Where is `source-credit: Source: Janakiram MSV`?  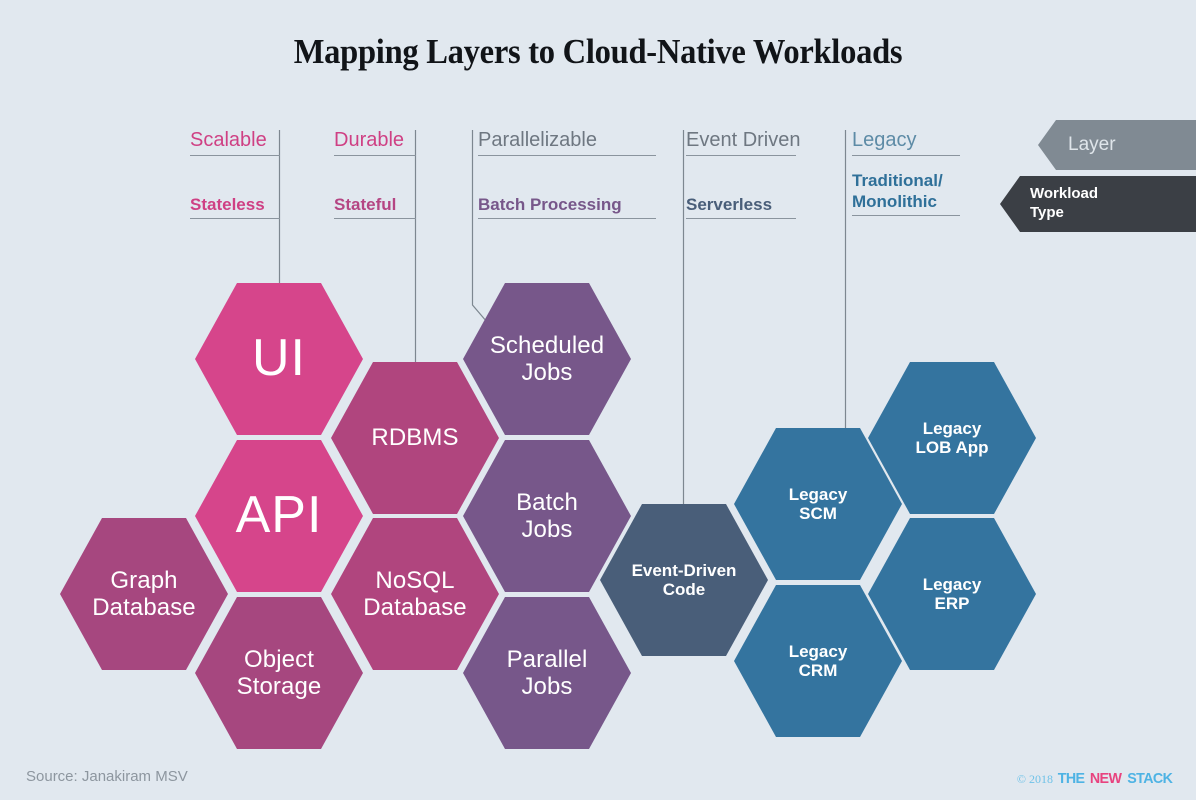
source-credit: Source: Janakiram MSV is located at coordinates (107, 776).